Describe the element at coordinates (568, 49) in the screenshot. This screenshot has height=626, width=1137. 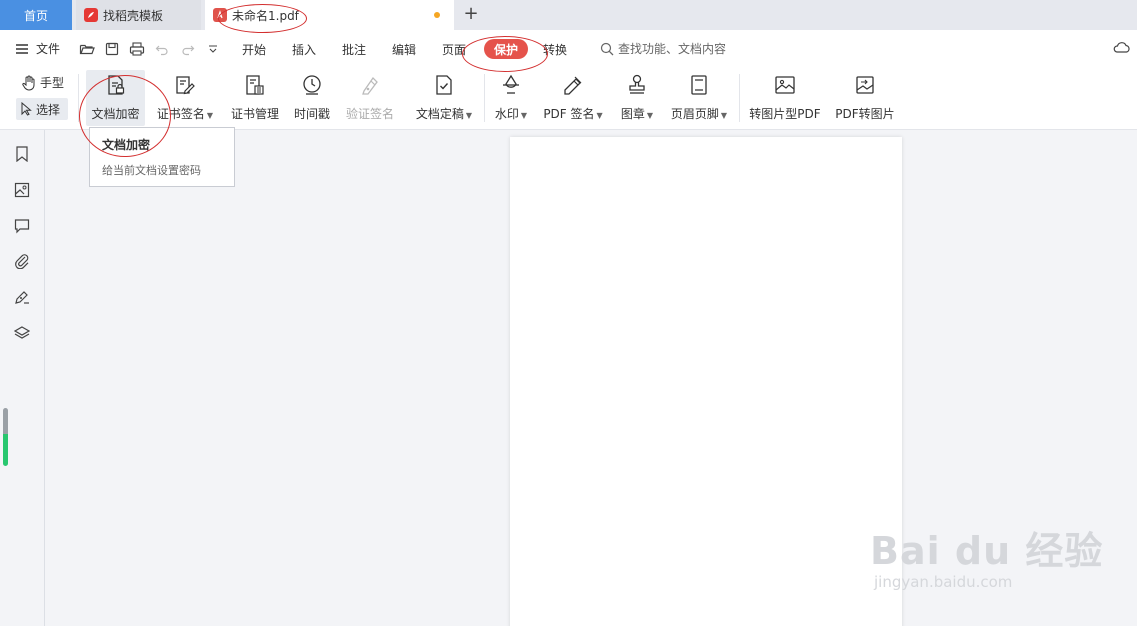
I see `menu-bar: 文件 开始 插入 批注 编辑 页面 保护 转换 查找功能、文档内容` at that location.